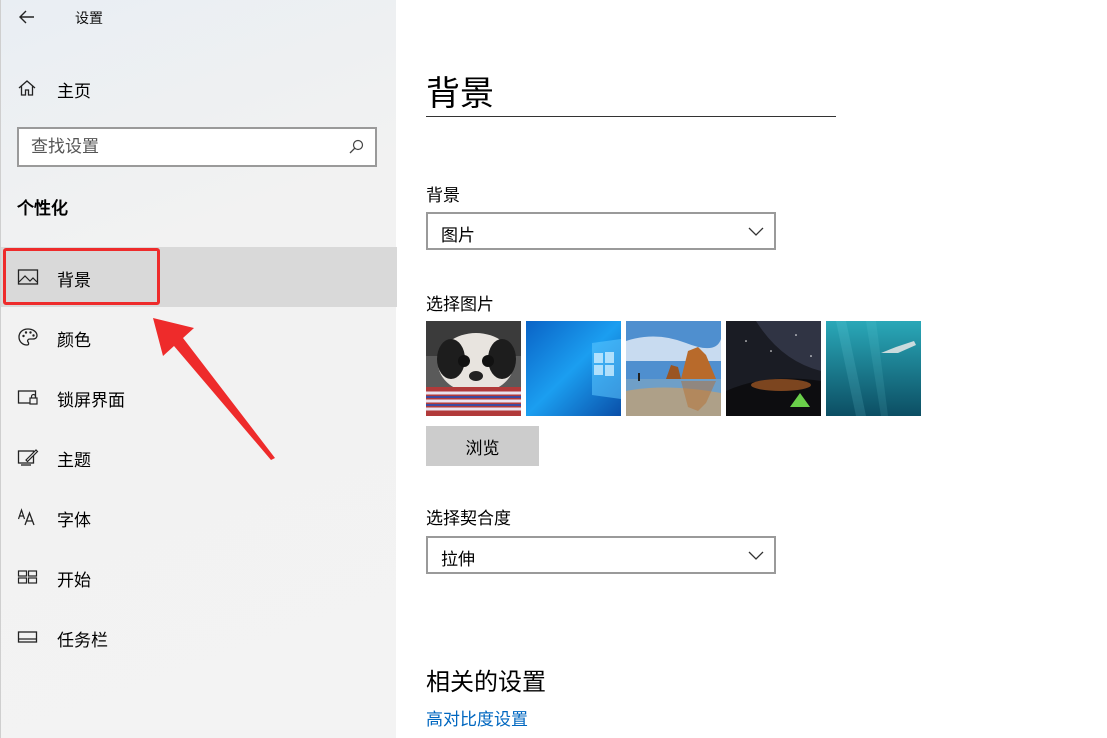  I want to click on night-sky-tent-photo, so click(773, 368).